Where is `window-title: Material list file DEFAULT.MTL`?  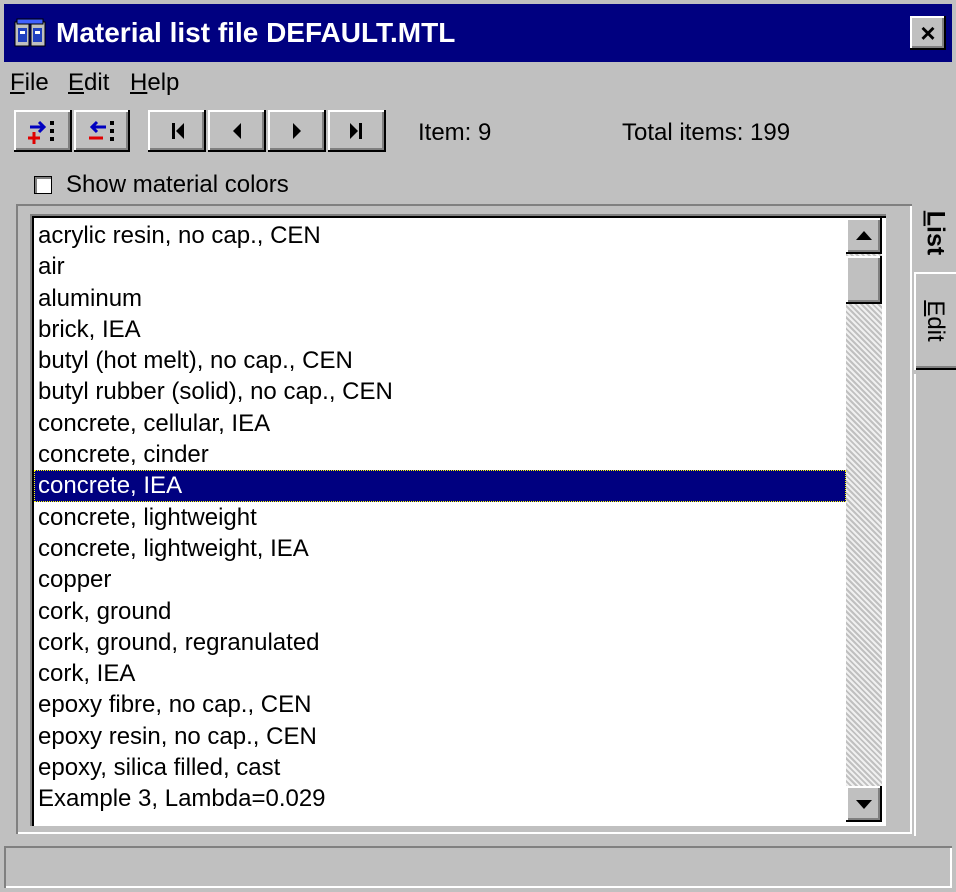
window-title: Material list file DEFAULT.MTL is located at coordinates (256, 32).